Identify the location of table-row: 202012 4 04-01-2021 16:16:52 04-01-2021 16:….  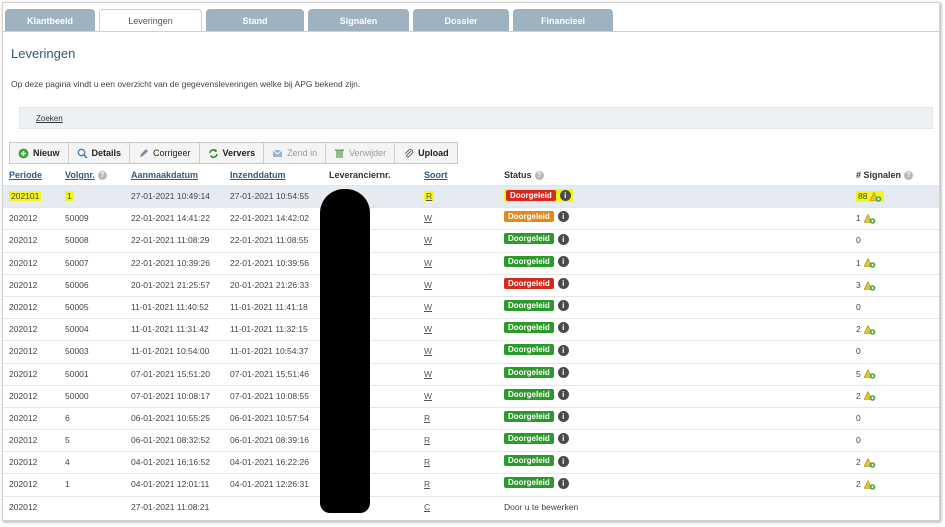
(471, 462).